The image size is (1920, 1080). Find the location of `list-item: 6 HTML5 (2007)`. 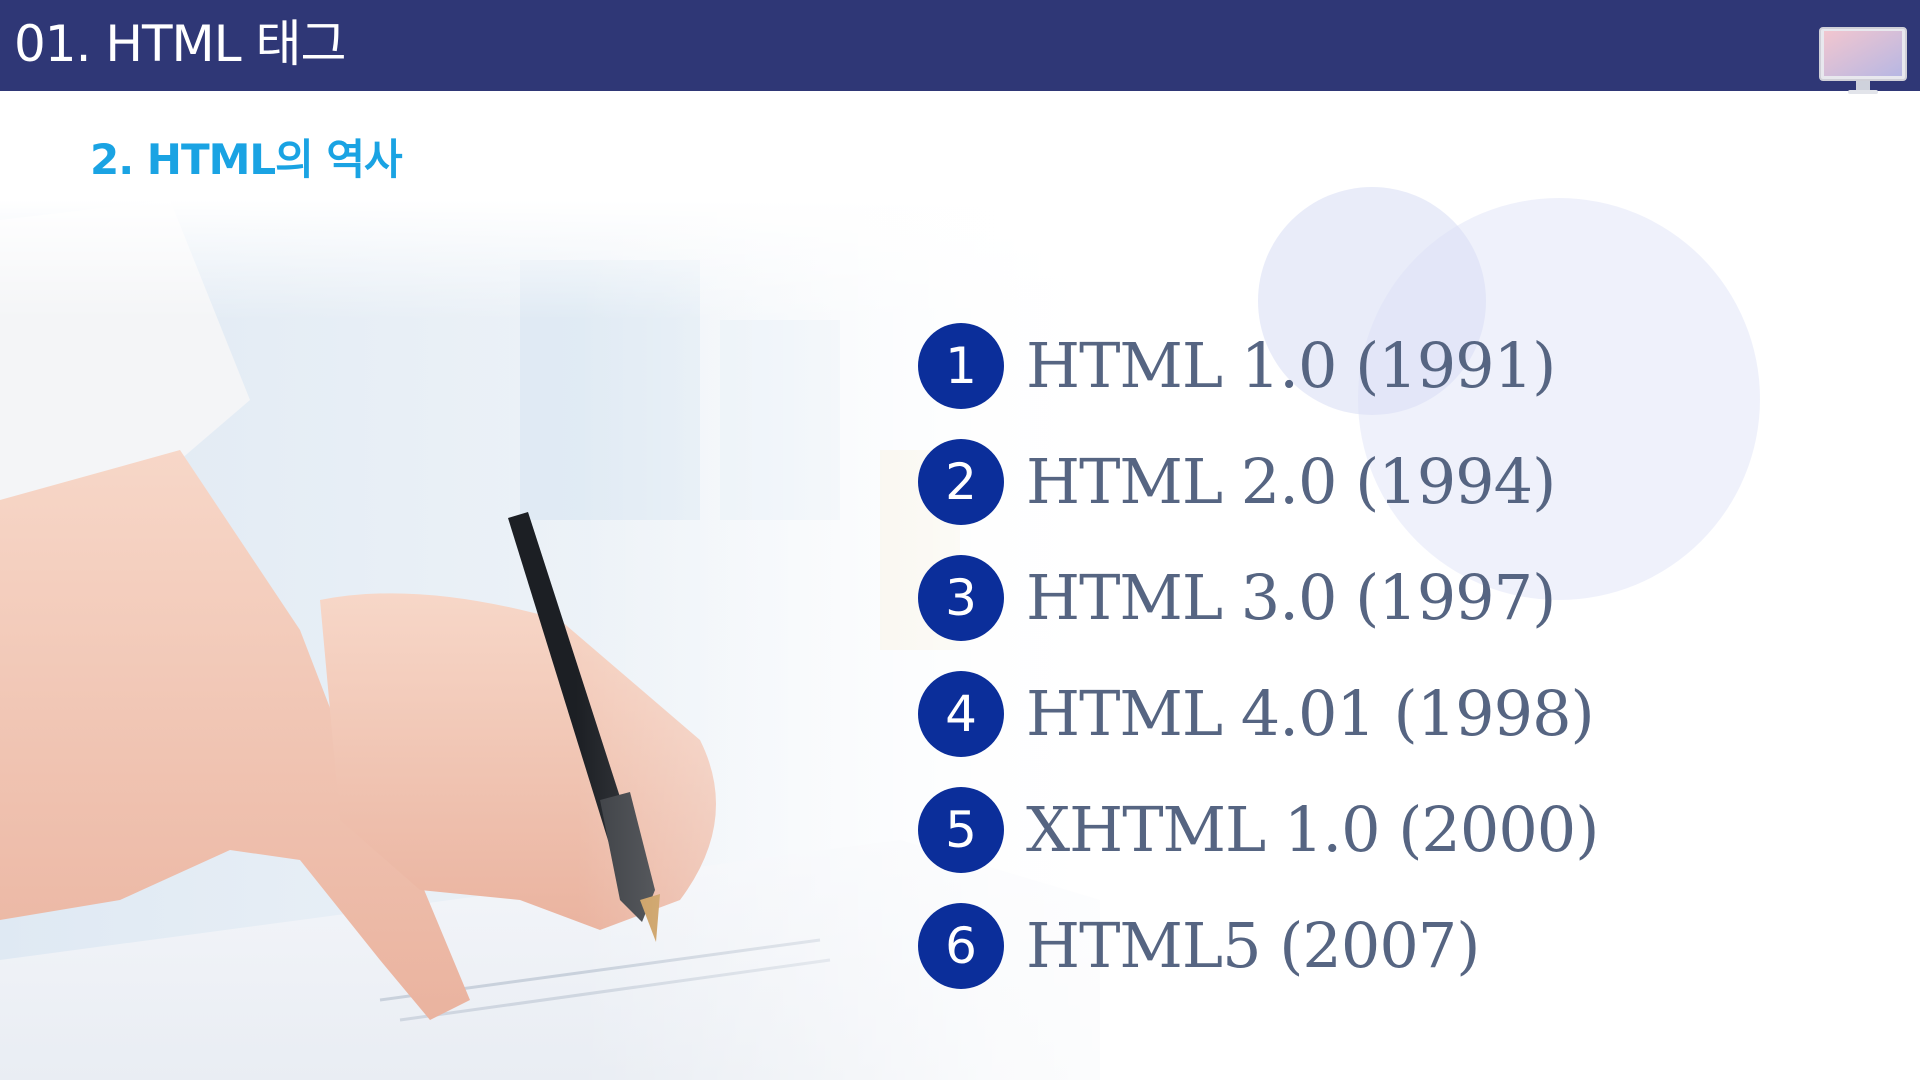

list-item: 6 HTML5 (2007) is located at coordinates (1258, 946).